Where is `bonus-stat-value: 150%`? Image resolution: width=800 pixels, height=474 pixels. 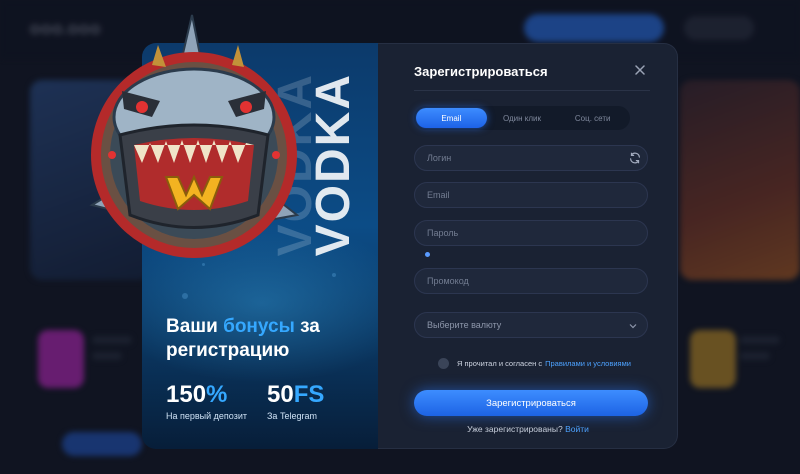 bonus-stat-value: 150% is located at coordinates (206, 395).